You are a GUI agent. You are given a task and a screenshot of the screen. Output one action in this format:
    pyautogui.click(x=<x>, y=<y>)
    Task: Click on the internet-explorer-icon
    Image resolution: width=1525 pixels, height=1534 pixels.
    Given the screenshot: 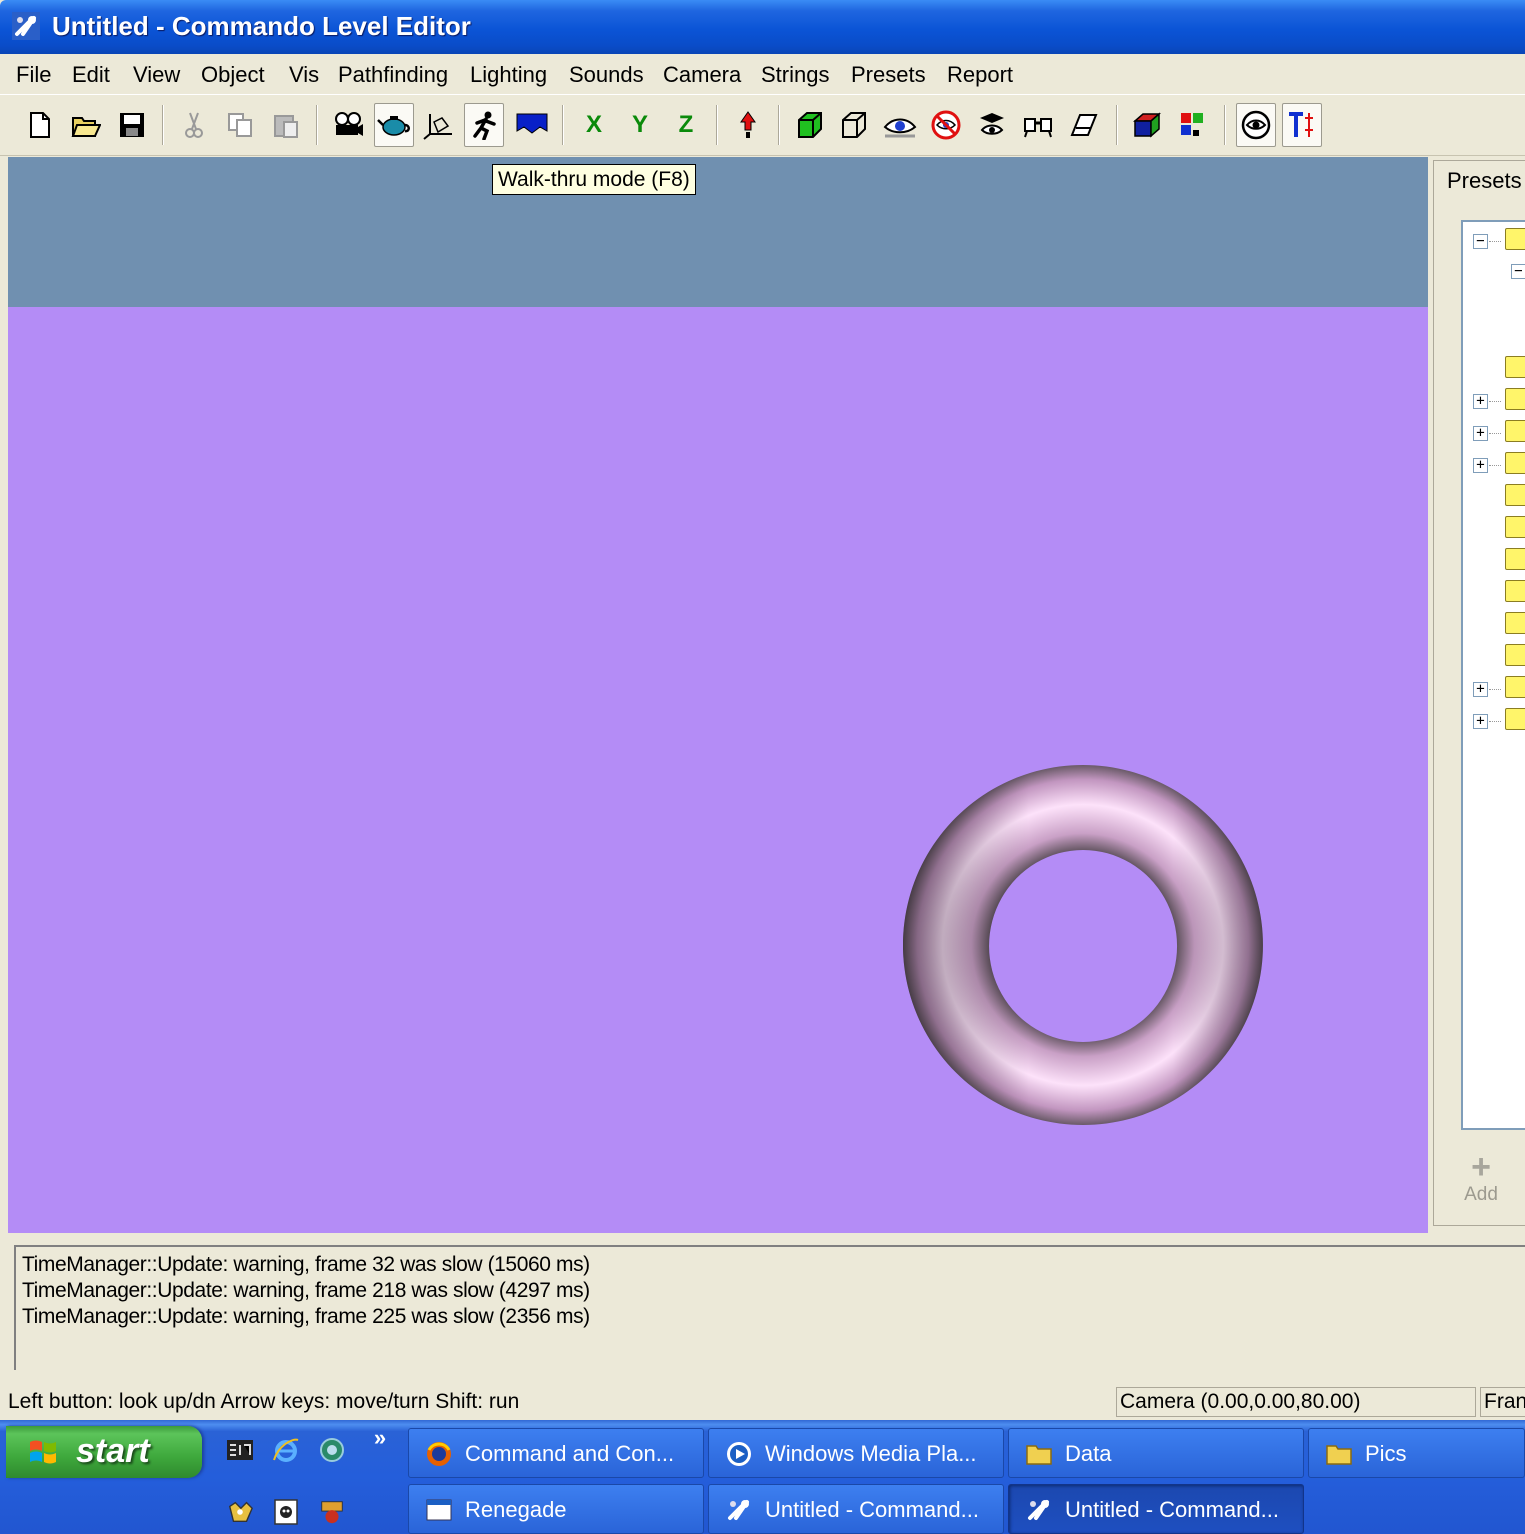 What is the action you would take?
    pyautogui.click(x=286, y=1450)
    